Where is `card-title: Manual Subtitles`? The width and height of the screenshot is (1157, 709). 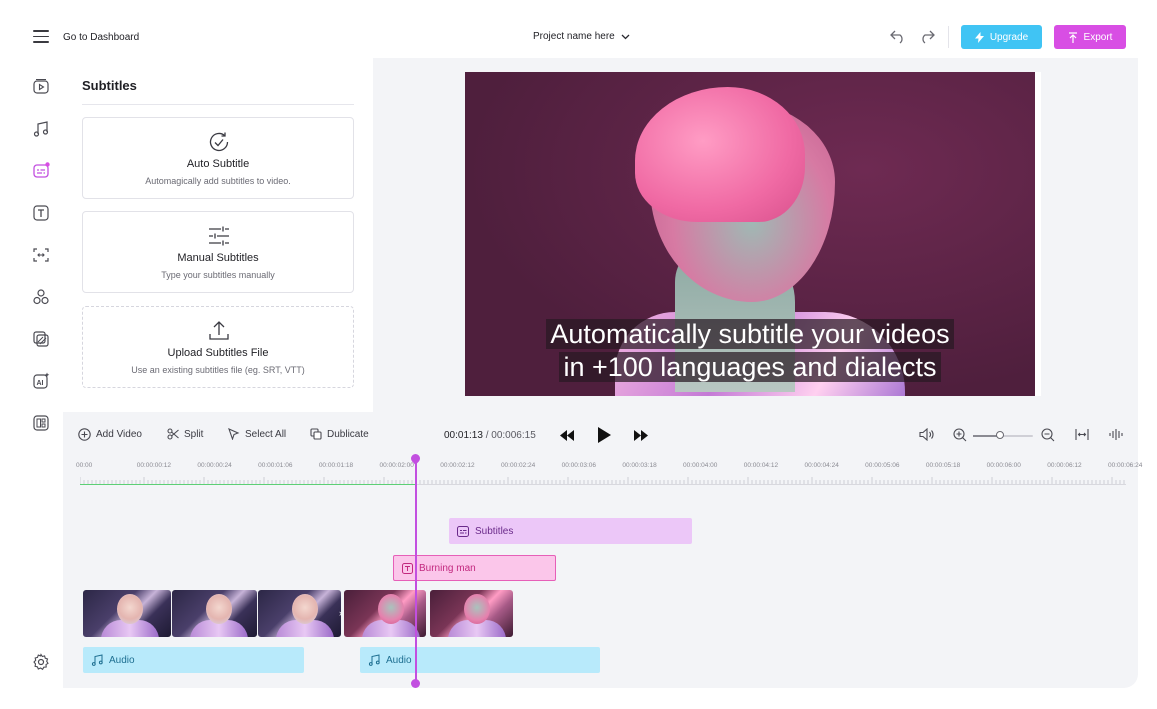
card-title: Manual Subtitles is located at coordinates (218, 258).